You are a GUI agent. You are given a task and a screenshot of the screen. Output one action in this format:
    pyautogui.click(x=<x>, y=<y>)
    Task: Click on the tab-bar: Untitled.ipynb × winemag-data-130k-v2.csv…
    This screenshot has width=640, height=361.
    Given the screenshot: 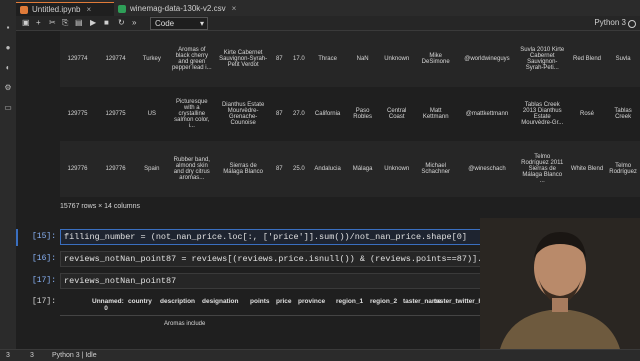 What is the action you would take?
    pyautogui.click(x=320, y=8)
    